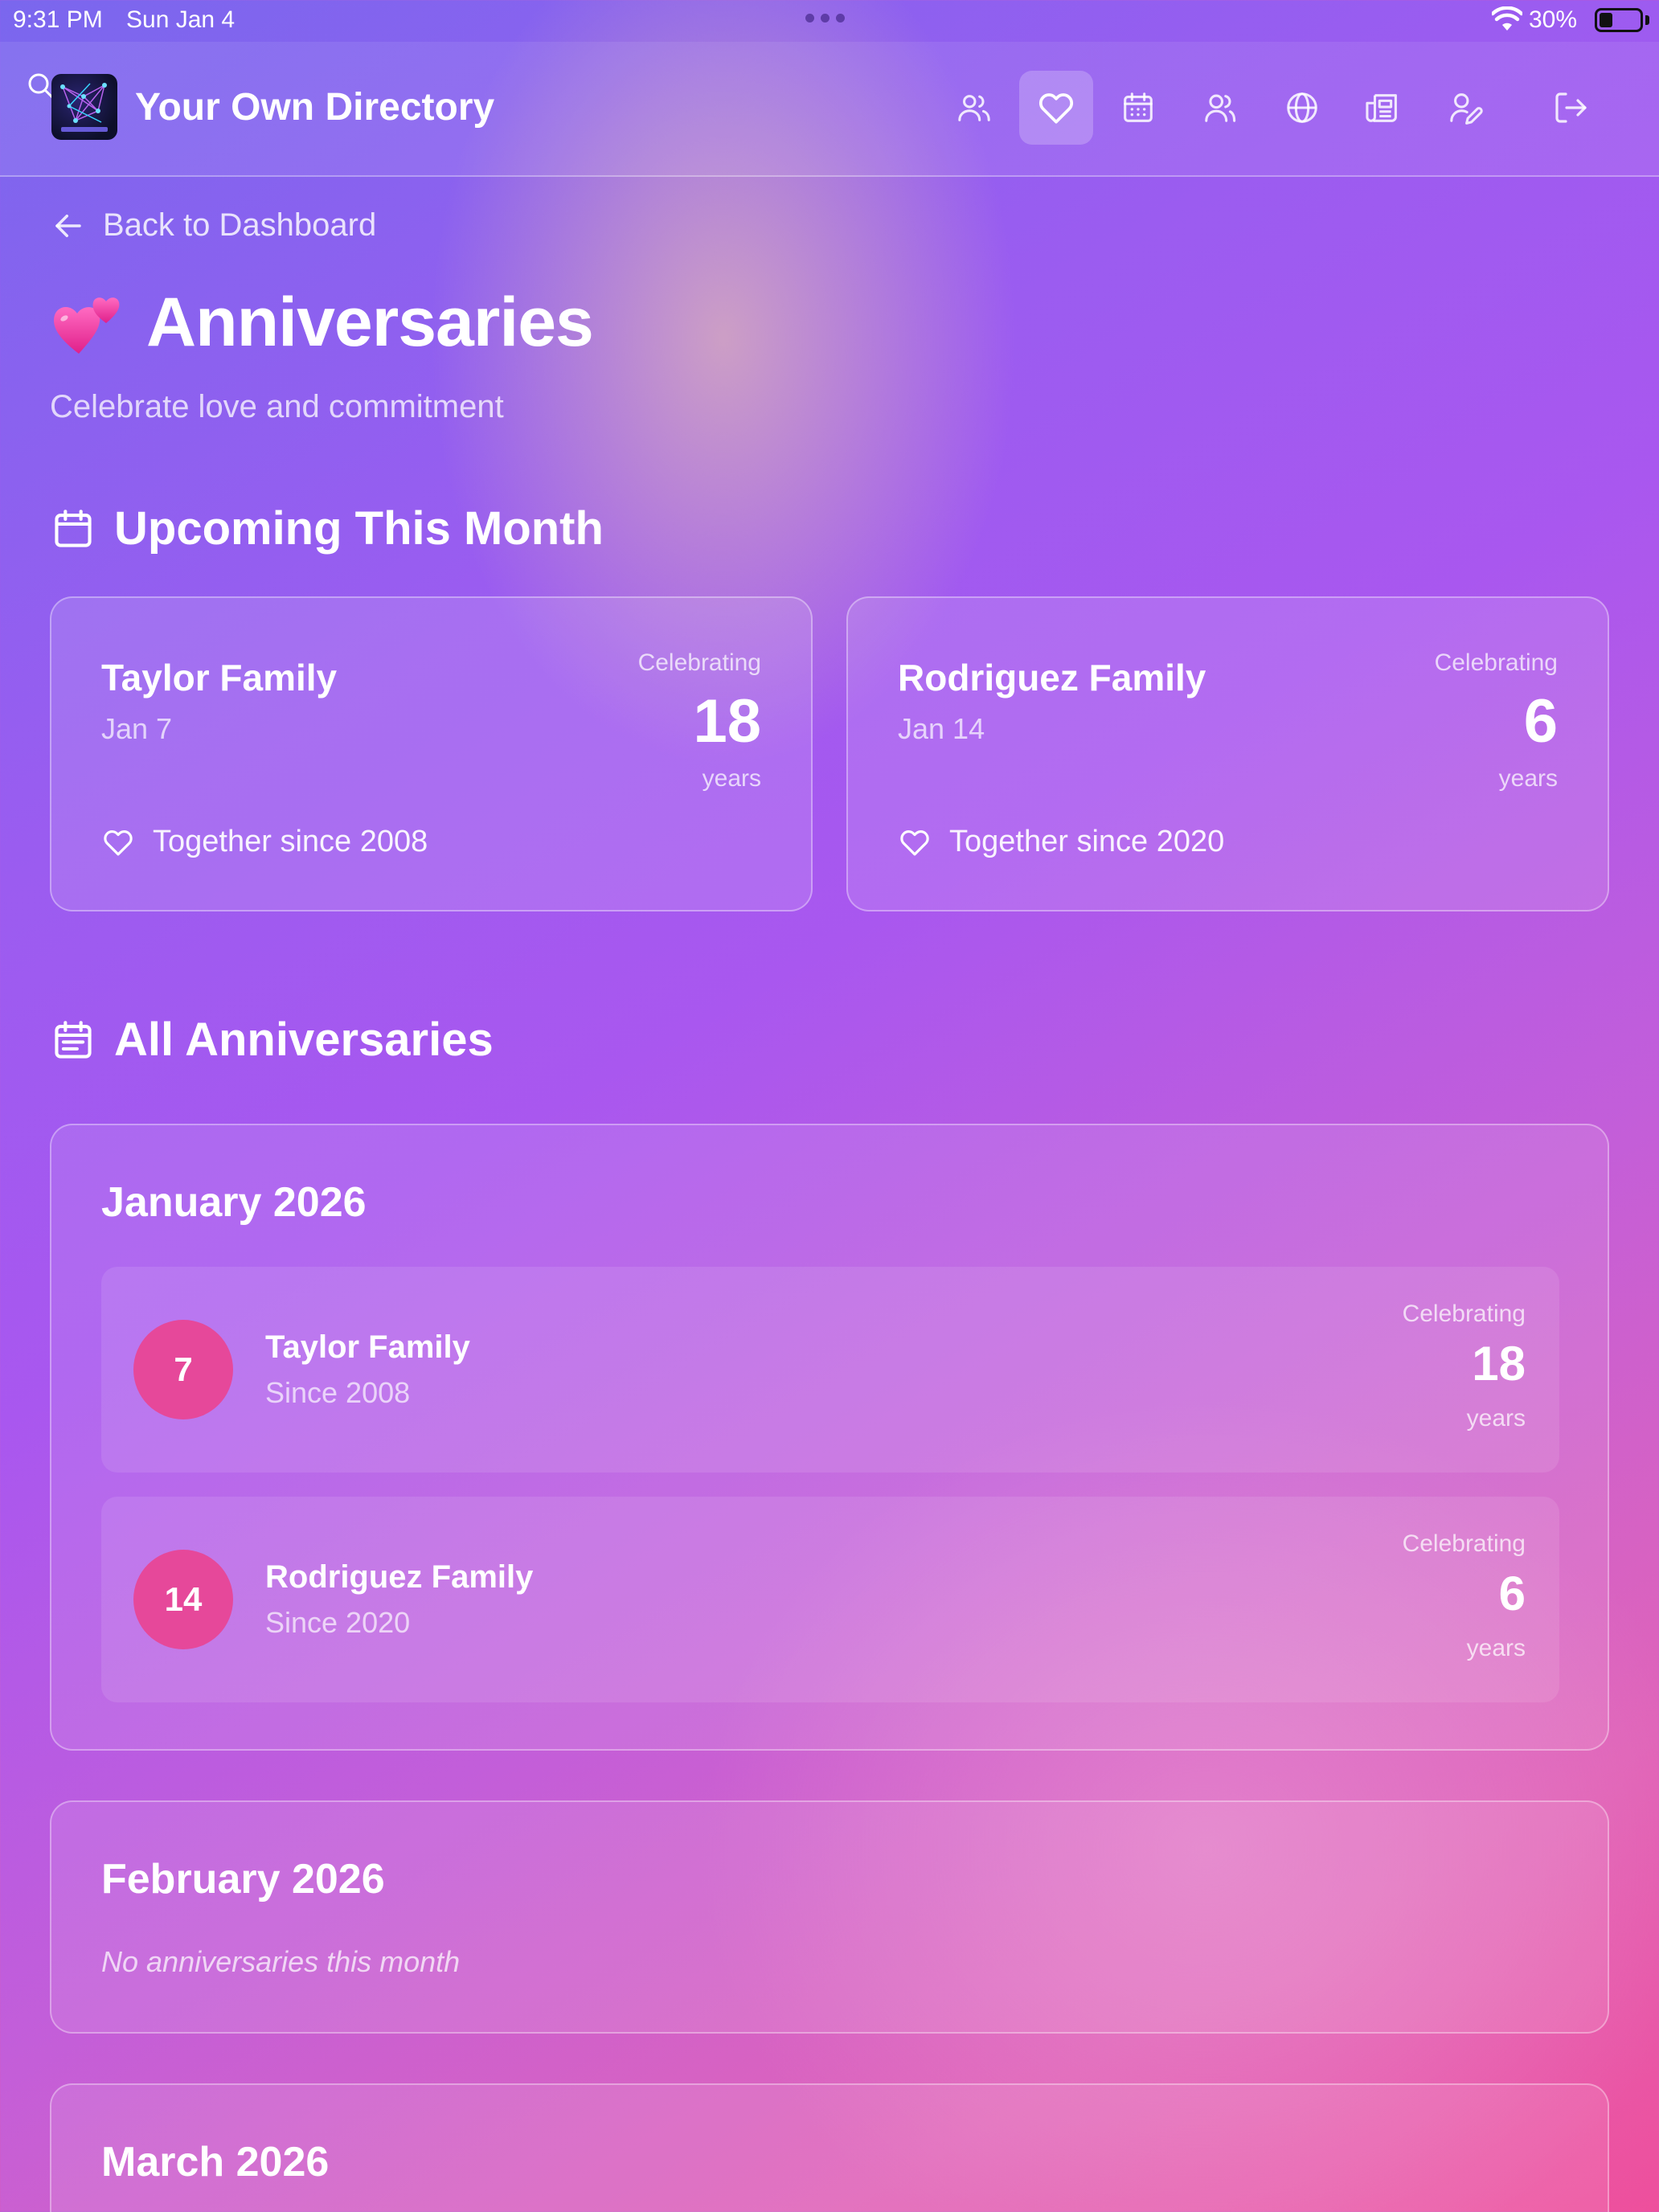 The height and width of the screenshot is (2212, 1659). What do you see at coordinates (240, 225) in the screenshot?
I see `back-link-label: Back to Dashboard` at bounding box center [240, 225].